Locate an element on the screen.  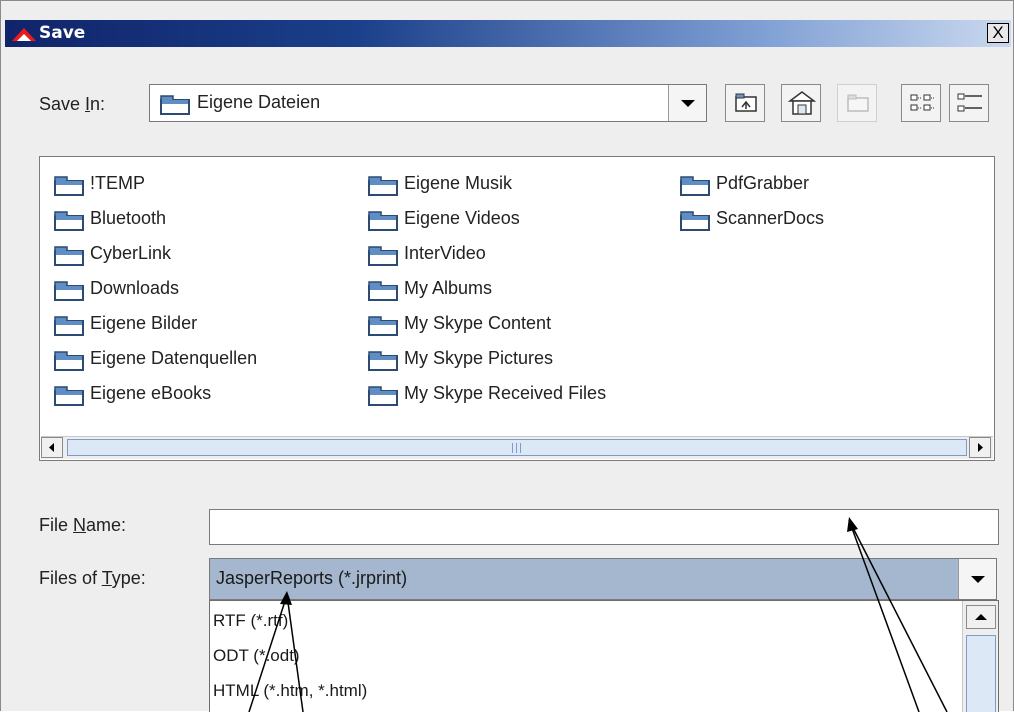
vertical-scrollbar is located at coordinates (980, 656).